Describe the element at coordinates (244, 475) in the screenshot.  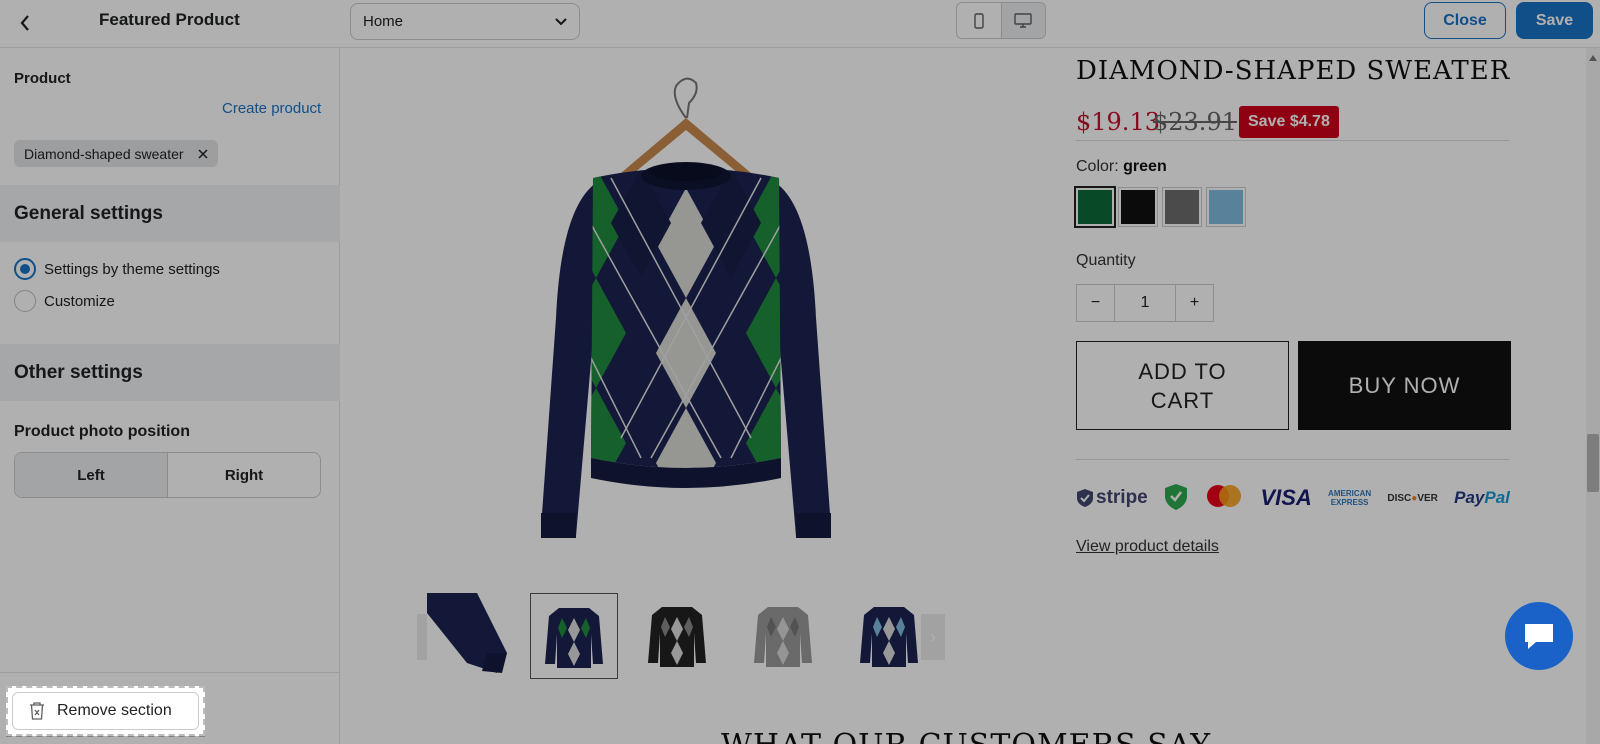
I see `photo-position-right-button: Right` at that location.